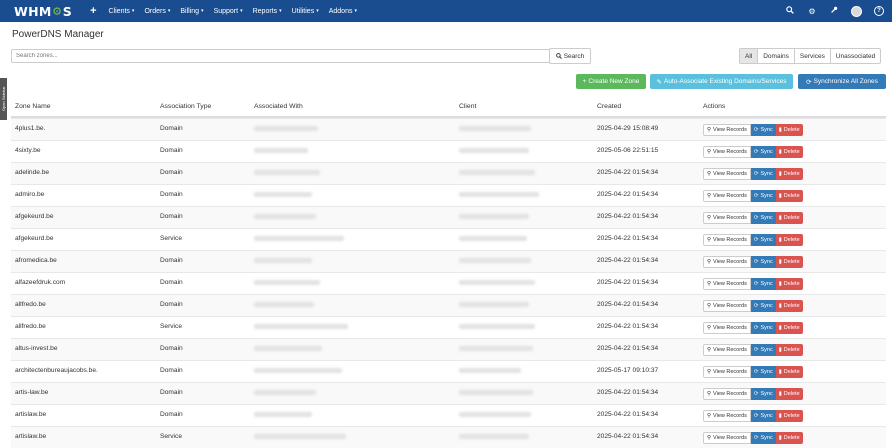  I want to click on nav-billing: Billing ▾, so click(191, 11).